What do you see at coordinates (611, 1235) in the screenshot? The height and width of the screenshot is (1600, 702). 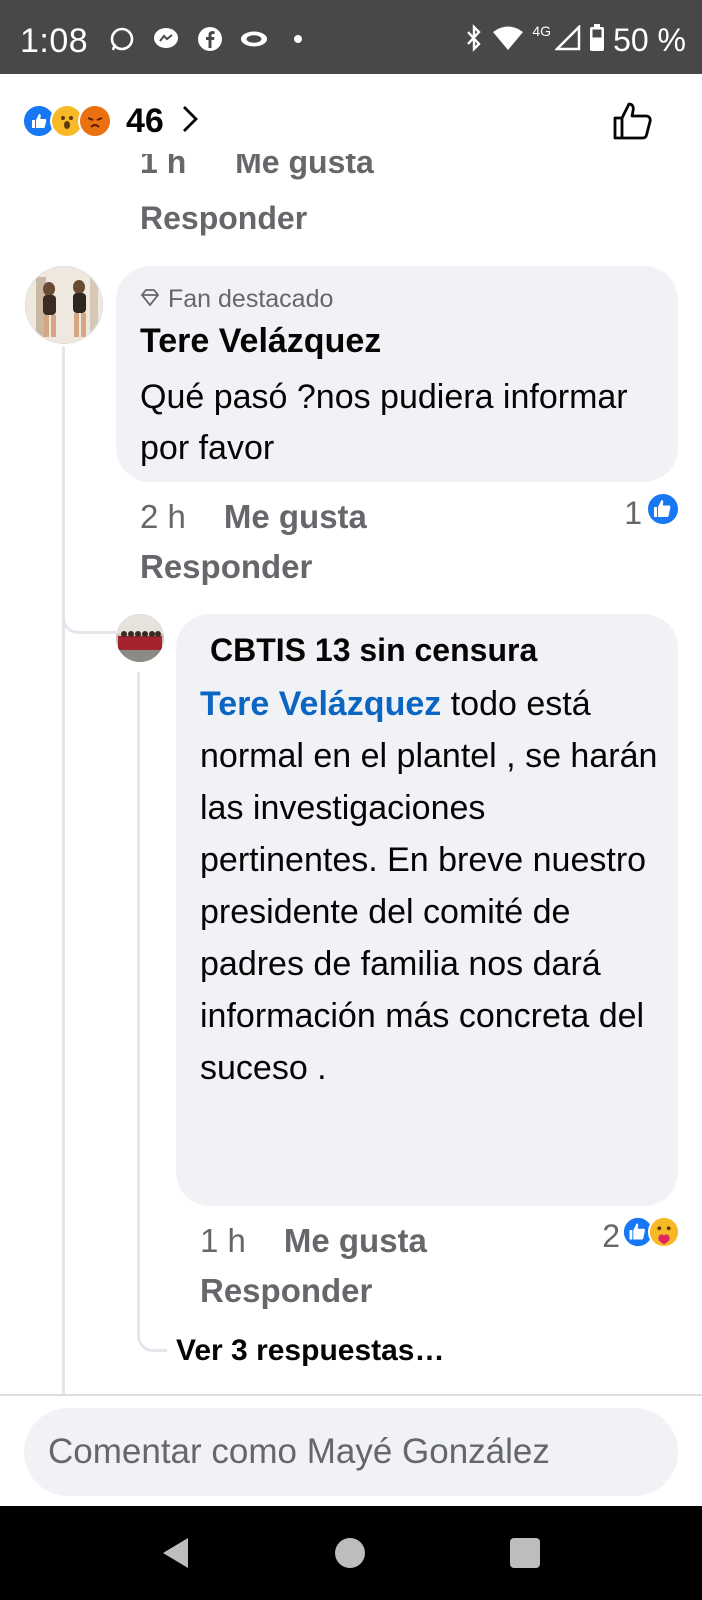 I see `reaction-count: 2` at bounding box center [611, 1235].